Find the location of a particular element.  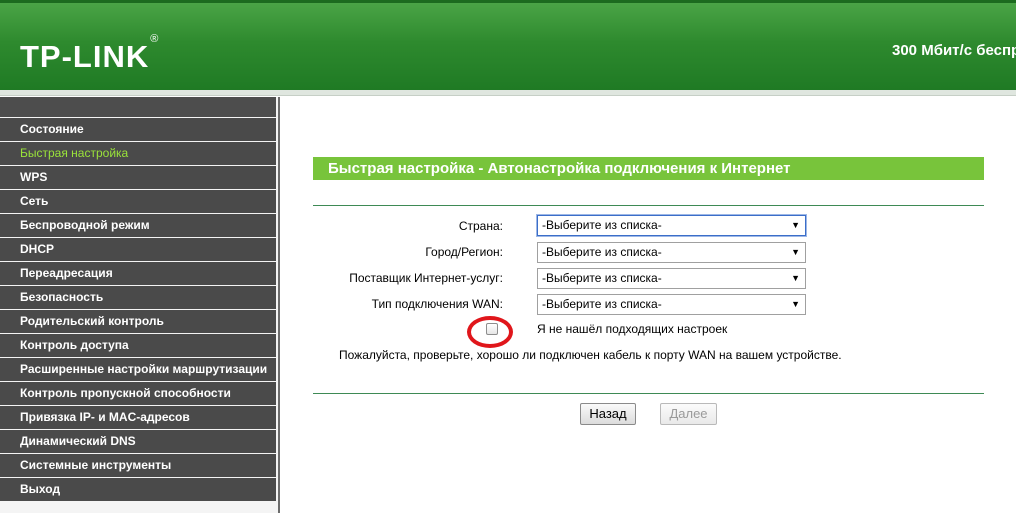

sidebar-item: Расширенные настройки маршрутизации is located at coordinates (138, 369).